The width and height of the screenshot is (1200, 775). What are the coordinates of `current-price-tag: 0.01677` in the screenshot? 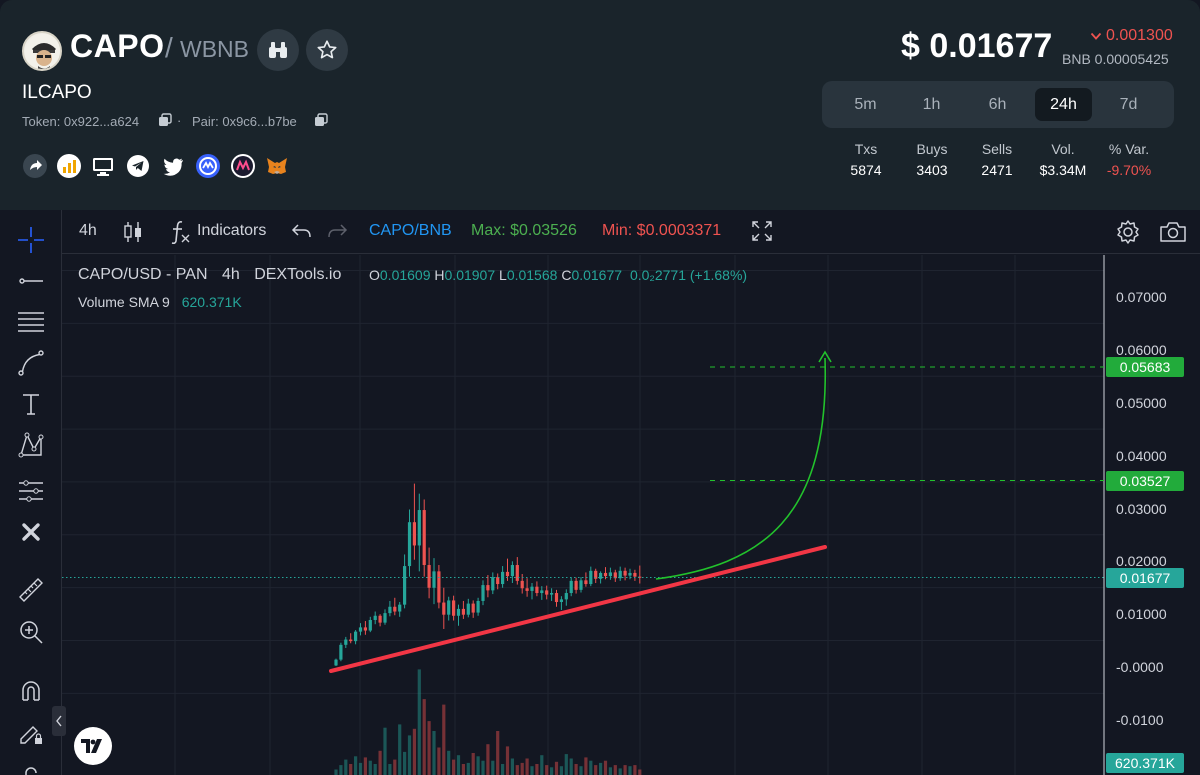 It's located at (1145, 578).